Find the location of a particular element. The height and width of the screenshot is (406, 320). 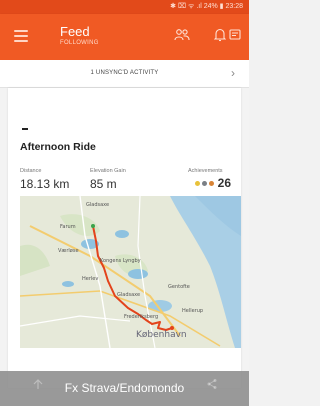

bronze-medal-icon is located at coordinates (211, 183).